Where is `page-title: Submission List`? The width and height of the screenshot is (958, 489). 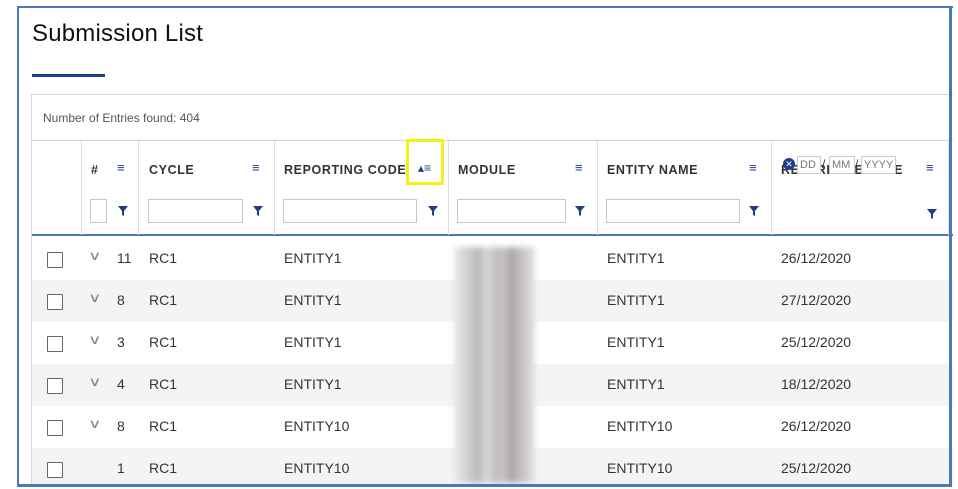
page-title: Submission List is located at coordinates (118, 33).